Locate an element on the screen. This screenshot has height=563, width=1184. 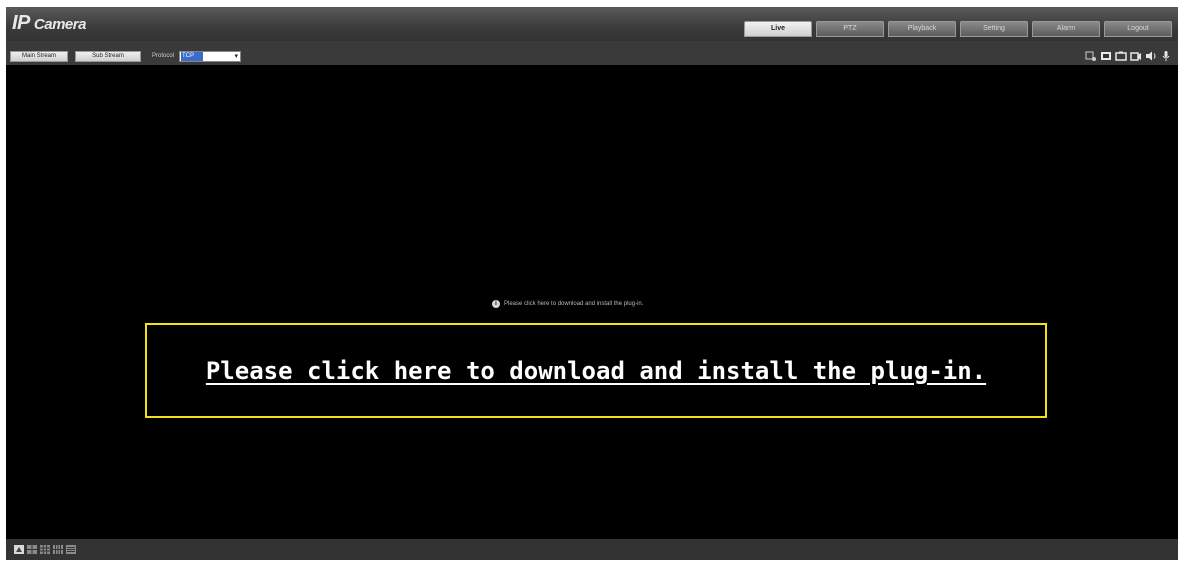
info-icon: i is located at coordinates (496, 304).